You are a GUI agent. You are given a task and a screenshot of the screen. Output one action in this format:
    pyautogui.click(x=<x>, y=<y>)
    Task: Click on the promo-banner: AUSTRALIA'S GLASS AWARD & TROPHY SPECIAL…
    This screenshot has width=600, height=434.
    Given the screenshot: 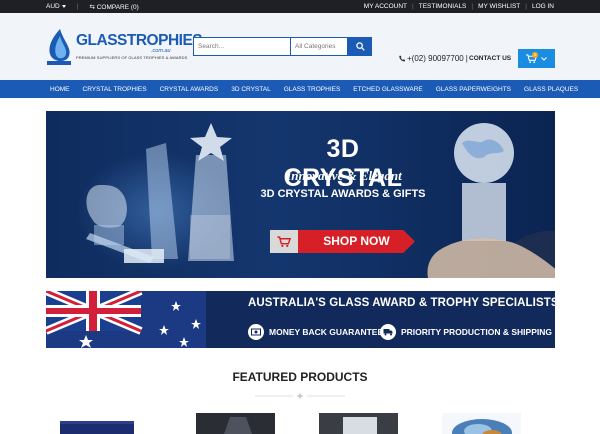 What is the action you would take?
    pyautogui.click(x=300, y=319)
    